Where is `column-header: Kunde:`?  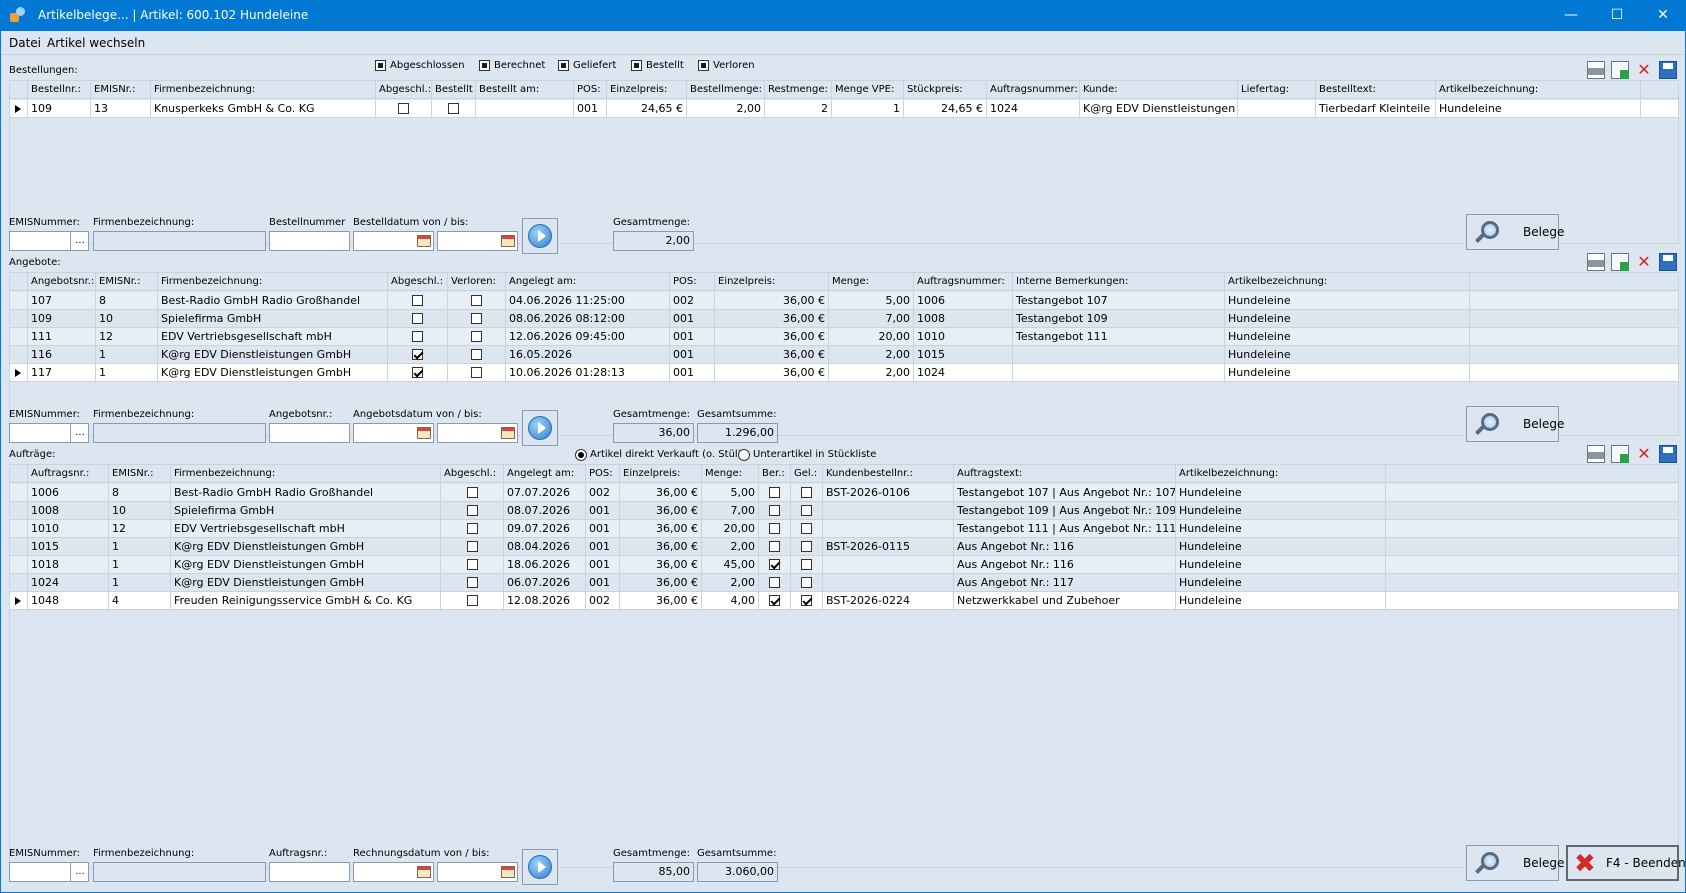
column-header: Kunde: is located at coordinates (1159, 90).